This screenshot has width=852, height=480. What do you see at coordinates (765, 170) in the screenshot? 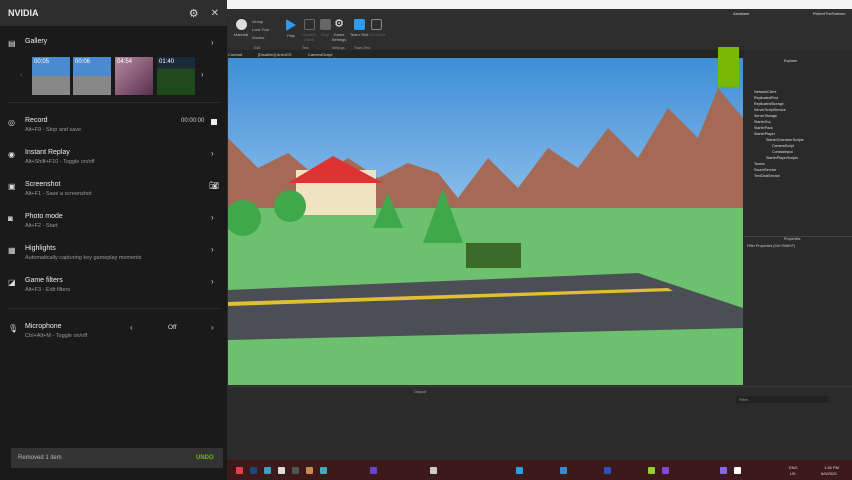
I see `tree-item: SoundService` at bounding box center [765, 170].